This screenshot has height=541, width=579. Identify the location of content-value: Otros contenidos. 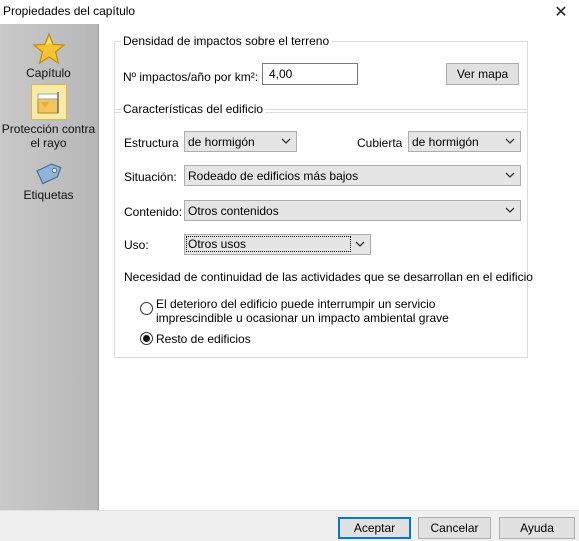
(233, 211).